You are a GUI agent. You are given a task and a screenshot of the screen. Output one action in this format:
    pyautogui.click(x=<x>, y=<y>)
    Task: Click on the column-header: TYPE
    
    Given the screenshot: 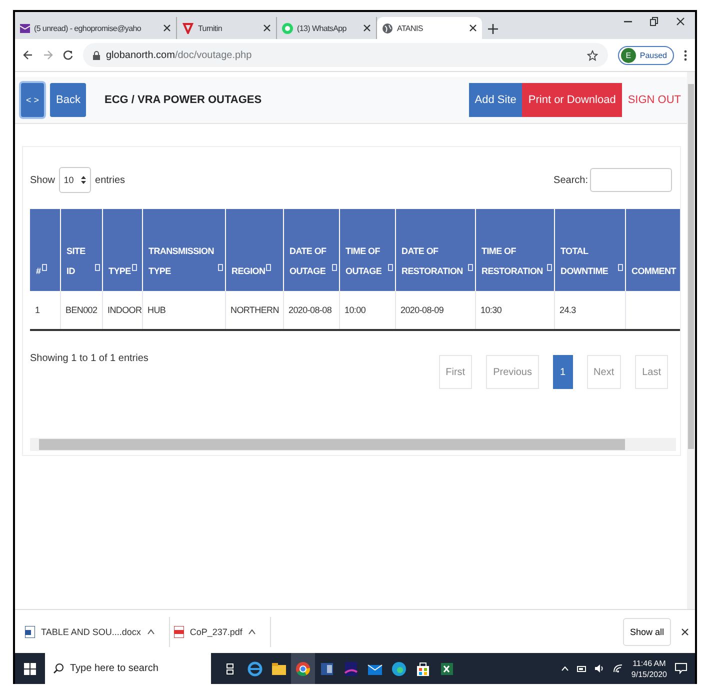 What is the action you would take?
    pyautogui.click(x=119, y=271)
    